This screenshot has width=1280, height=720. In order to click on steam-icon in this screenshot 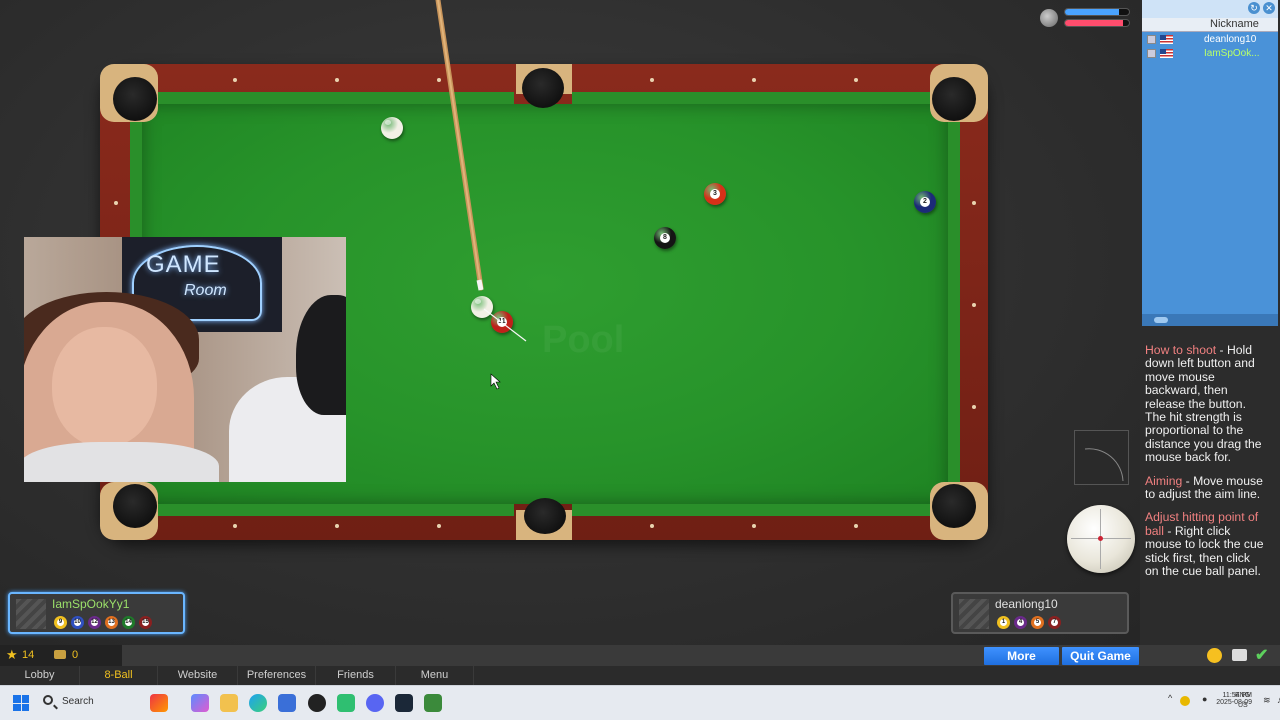, I will do `click(404, 703)`.